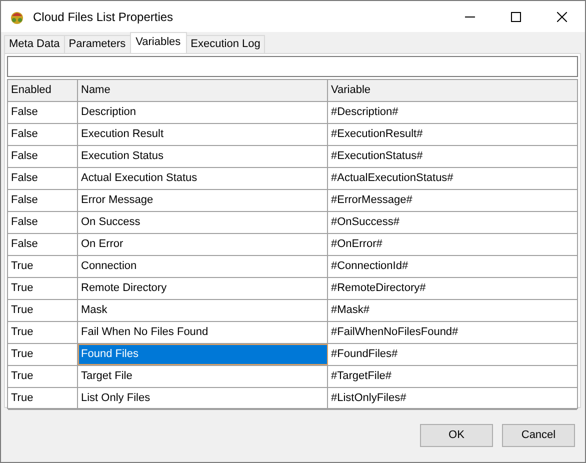  I want to click on table-cell-text: #RemoteDirectory#, so click(378, 288).